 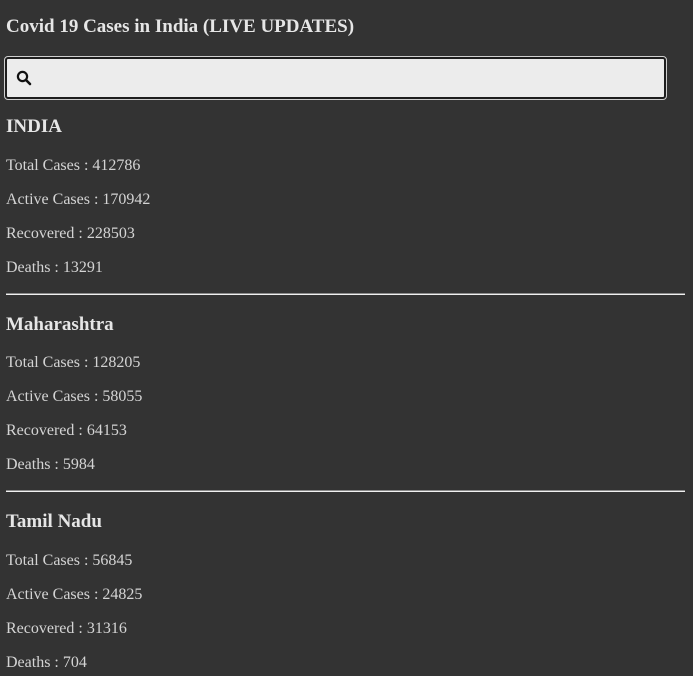 I want to click on recovered: Recovered : 228503, so click(x=70, y=233).